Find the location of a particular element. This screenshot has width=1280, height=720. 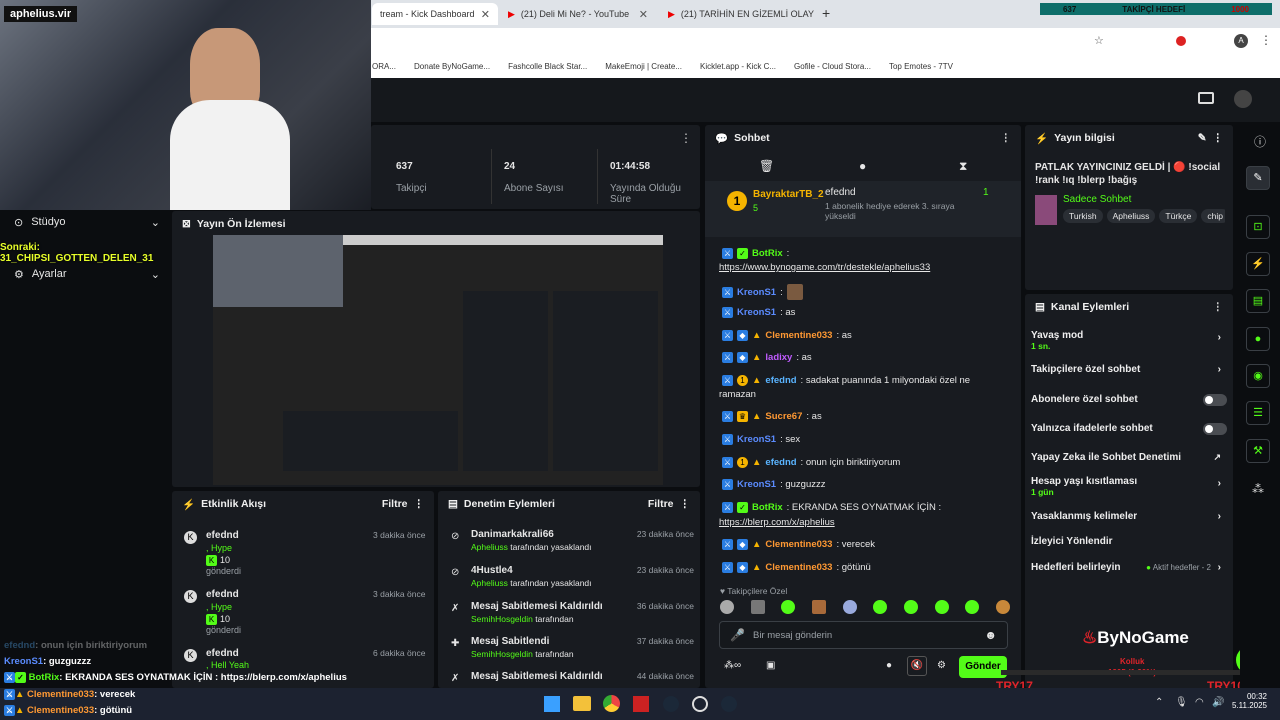

chat-icon: ● is located at coordinates (1258, 339).